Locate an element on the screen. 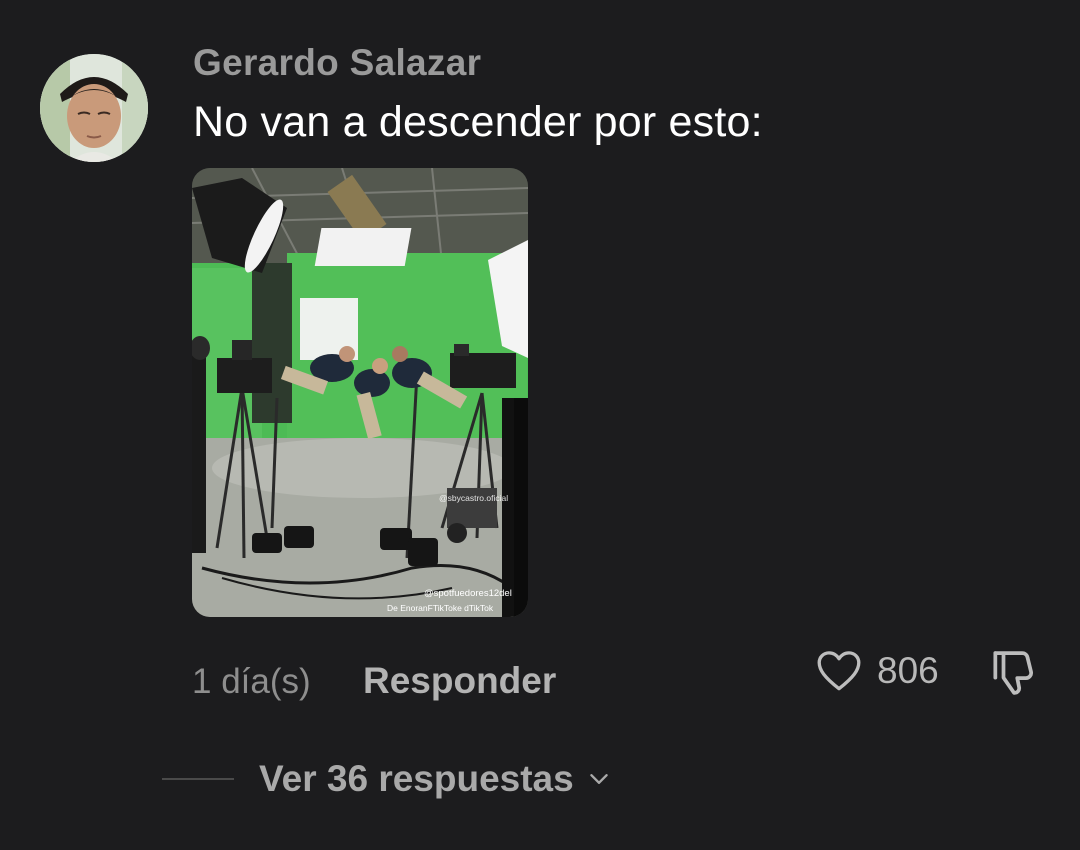 The width and height of the screenshot is (1080, 850). thumbs-down-icon is located at coordinates (1014, 673).